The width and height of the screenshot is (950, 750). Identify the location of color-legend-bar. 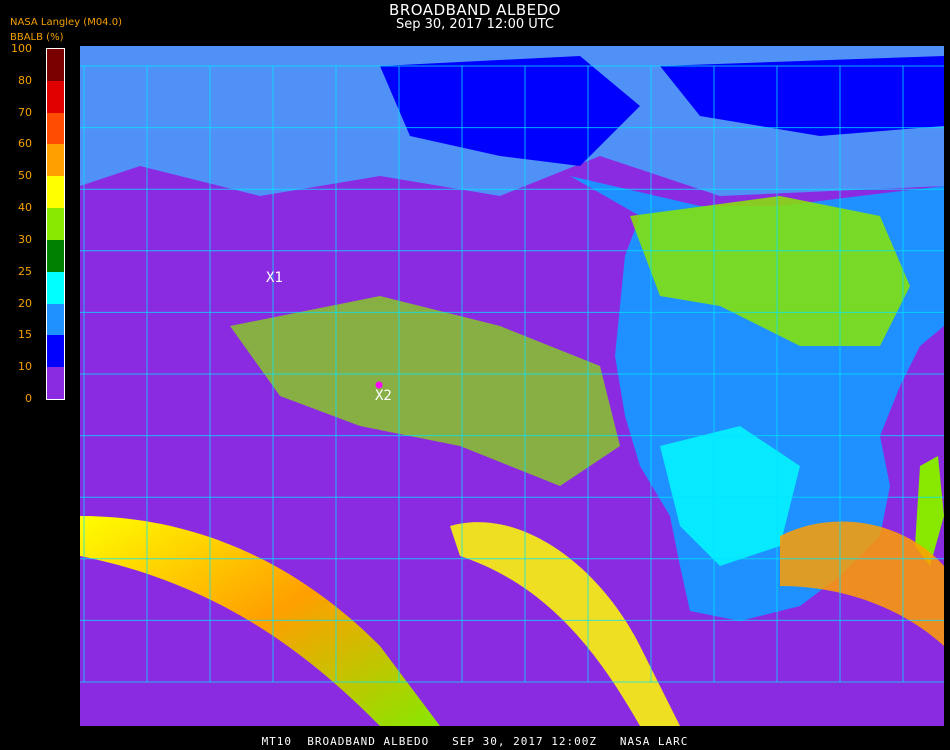
(55, 224).